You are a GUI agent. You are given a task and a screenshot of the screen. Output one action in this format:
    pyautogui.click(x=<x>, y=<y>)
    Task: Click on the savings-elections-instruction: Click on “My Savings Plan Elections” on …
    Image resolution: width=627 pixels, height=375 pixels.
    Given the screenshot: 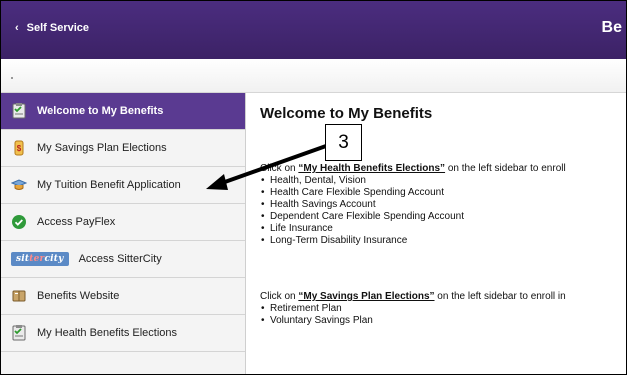 What is the action you would take?
    pyautogui.click(x=413, y=297)
    